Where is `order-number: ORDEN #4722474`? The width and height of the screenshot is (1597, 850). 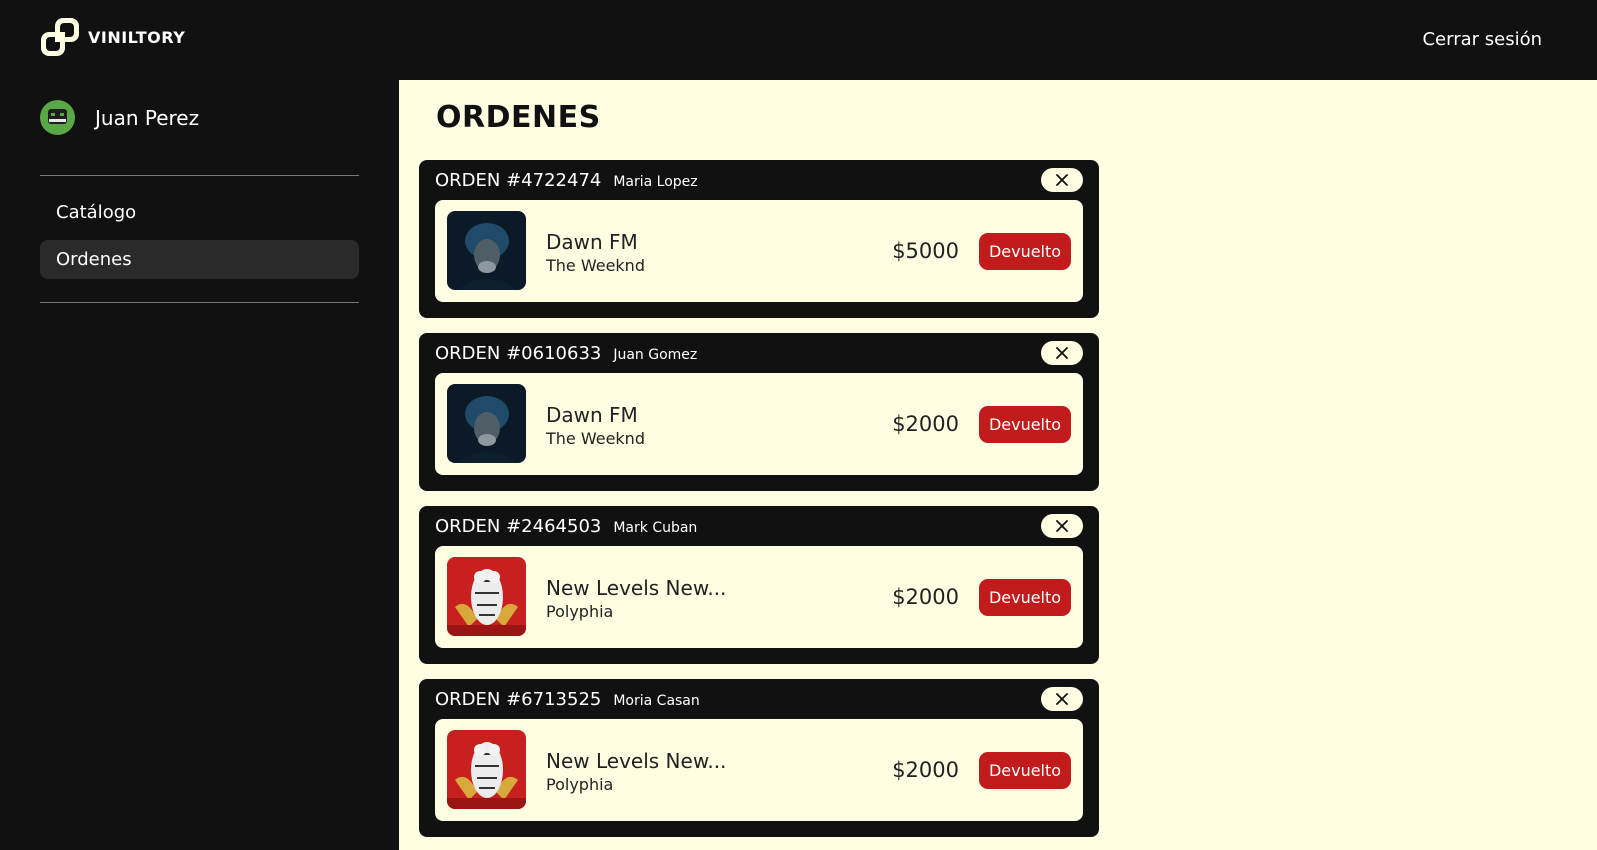 order-number: ORDEN #4722474 is located at coordinates (518, 180).